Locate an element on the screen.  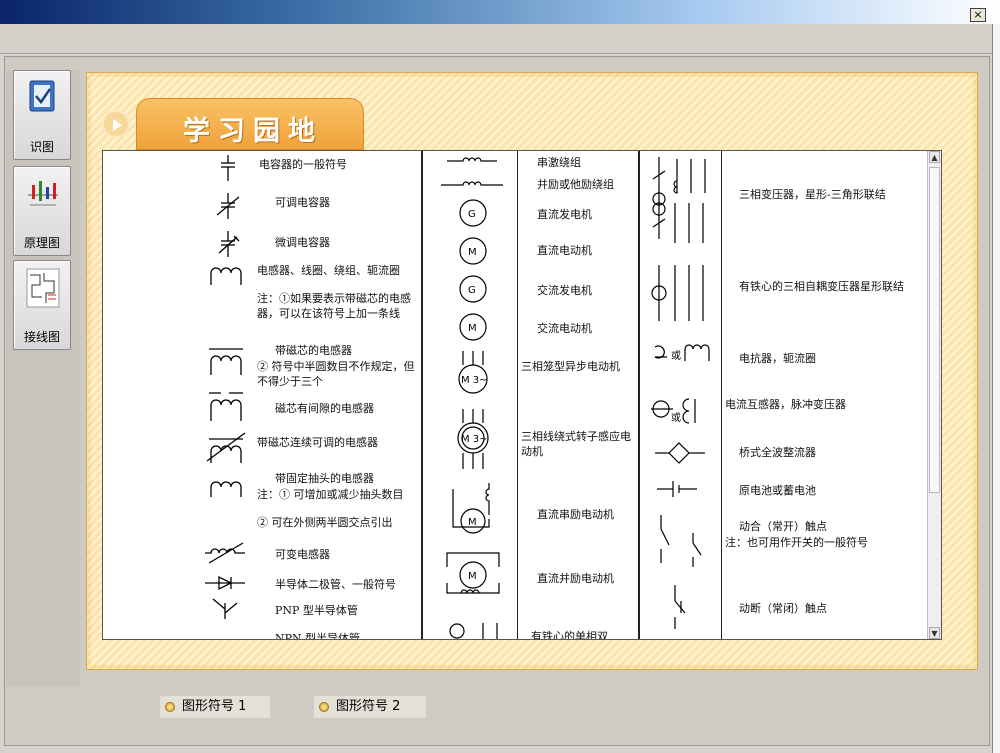
symbol-label: 三相笼型异步电动机 is located at coordinates (570, 366).